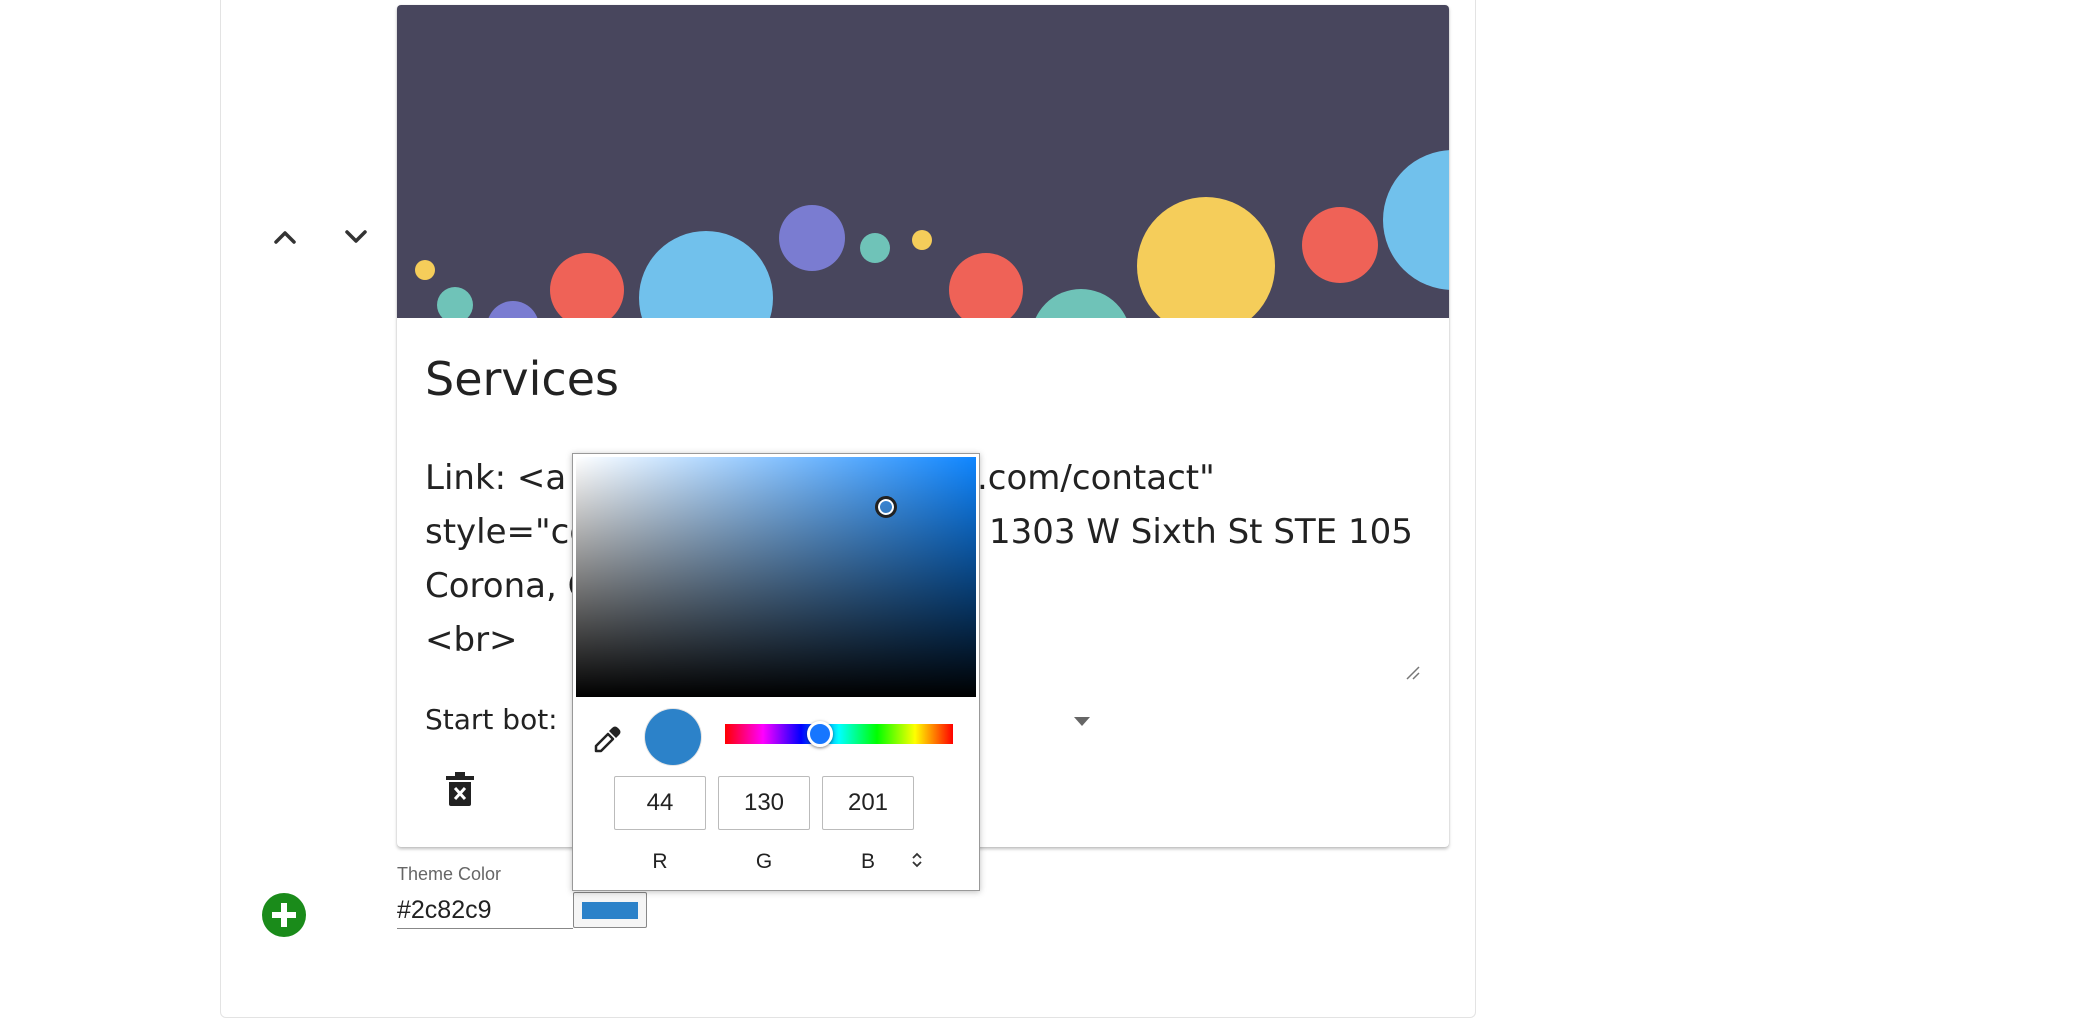  I want to click on eyedropper-icon, so click(608, 739).